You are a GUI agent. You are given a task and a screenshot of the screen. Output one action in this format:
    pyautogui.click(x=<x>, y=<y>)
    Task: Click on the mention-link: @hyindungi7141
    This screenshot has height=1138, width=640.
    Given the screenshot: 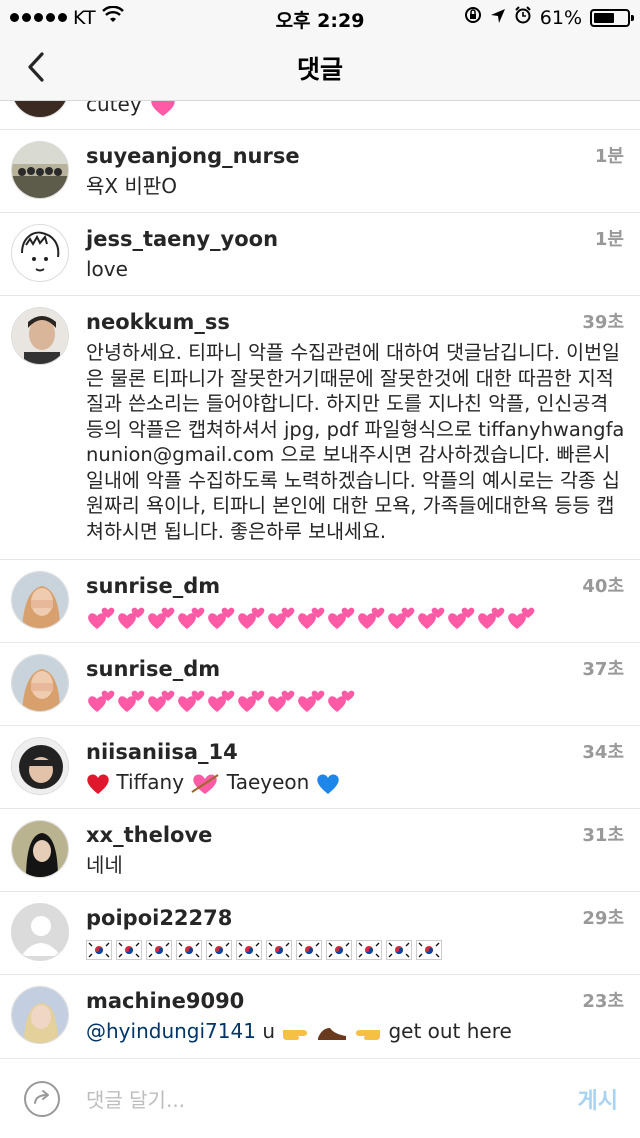 What is the action you would take?
    pyautogui.click(x=171, y=1031)
    